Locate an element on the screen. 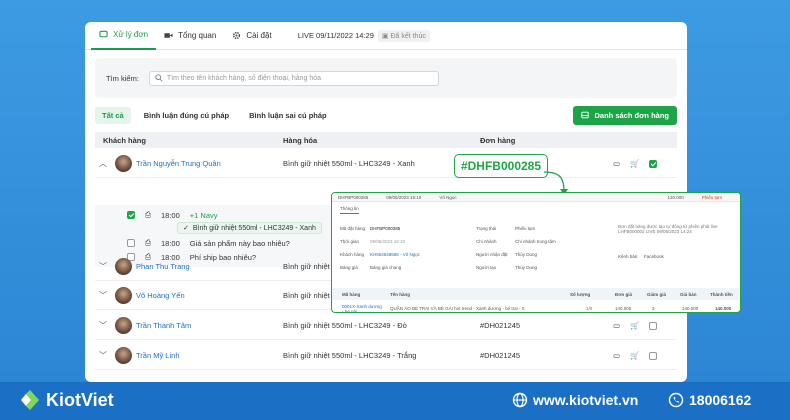  footer-bar: KiotViet www.kiotviet.vn 18006162 is located at coordinates (395, 401).